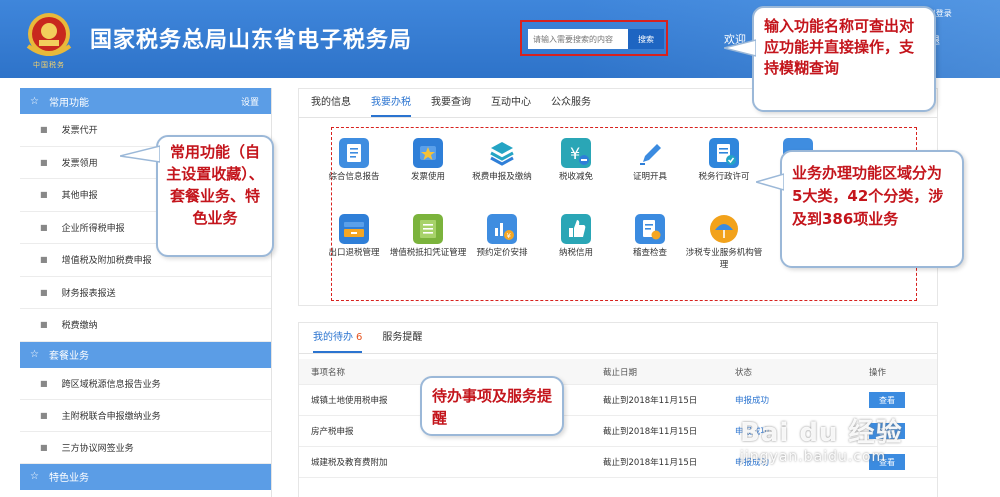 This screenshot has height=497, width=1000. I want to click on tab-label: 服务提醒, so click(402, 337).